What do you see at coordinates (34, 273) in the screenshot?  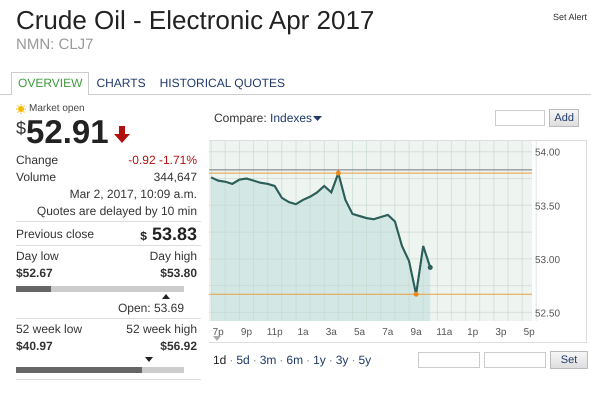 I see `range-low-value: $52.67` at bounding box center [34, 273].